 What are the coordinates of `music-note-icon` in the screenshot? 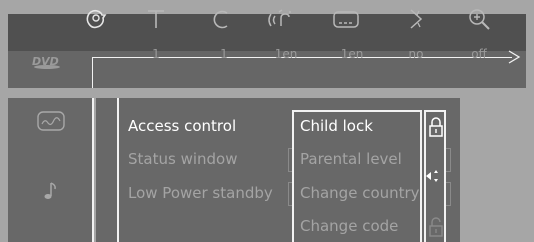 It's located at (52, 191).